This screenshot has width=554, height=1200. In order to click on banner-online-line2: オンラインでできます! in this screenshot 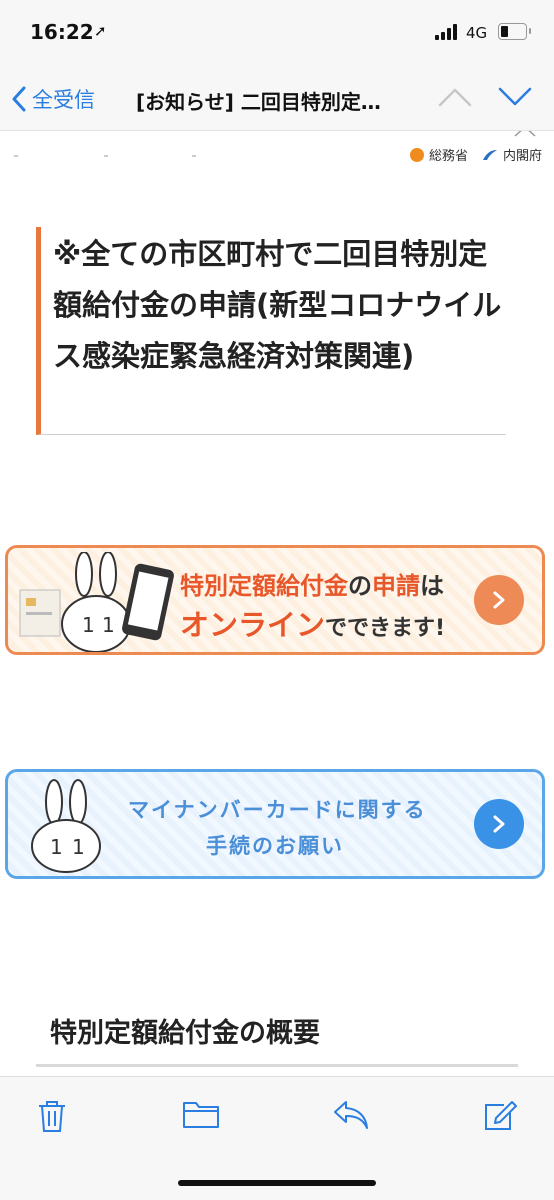, I will do `click(313, 625)`.